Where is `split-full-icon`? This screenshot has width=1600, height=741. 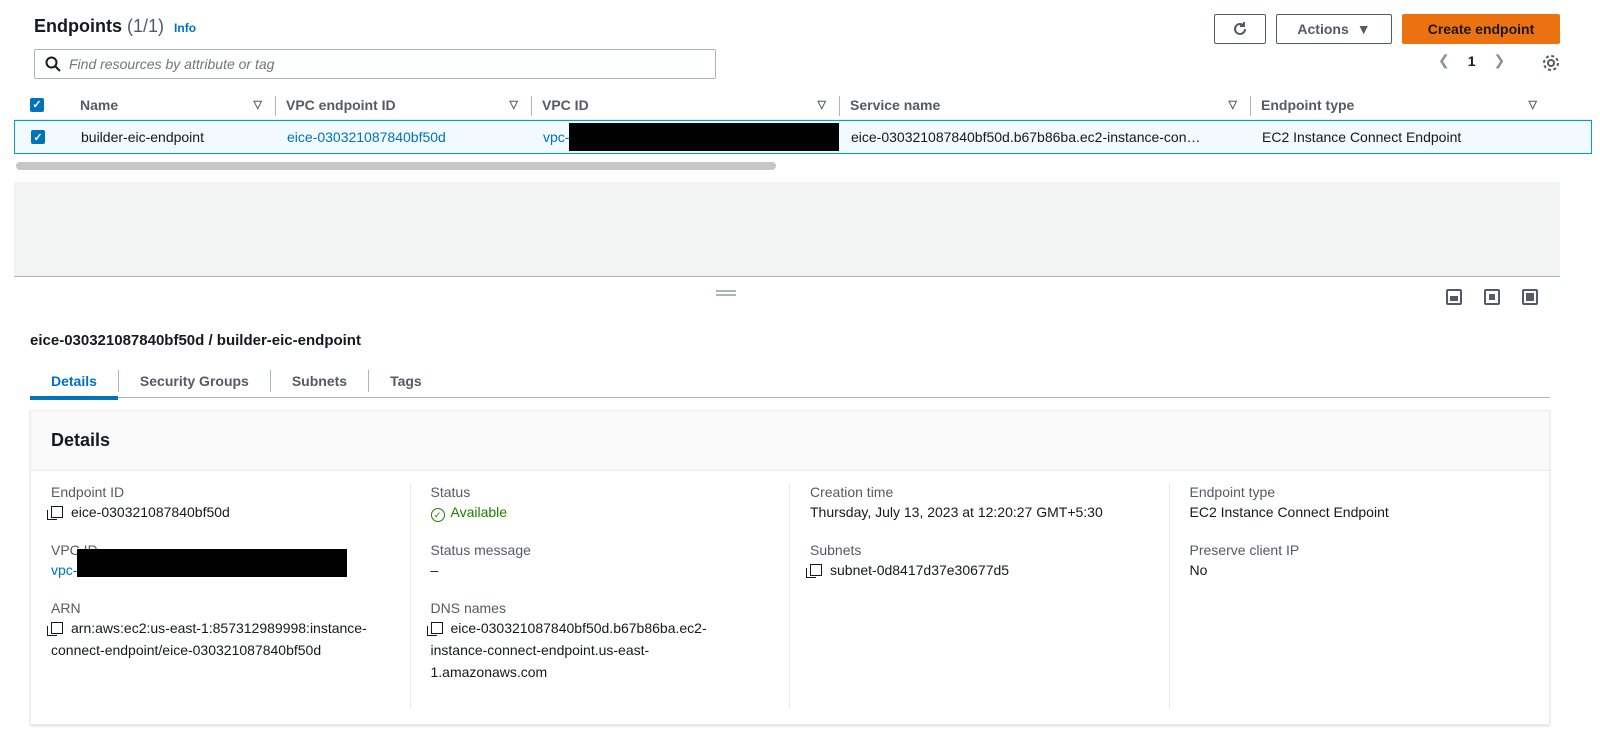
split-full-icon is located at coordinates (1530, 297).